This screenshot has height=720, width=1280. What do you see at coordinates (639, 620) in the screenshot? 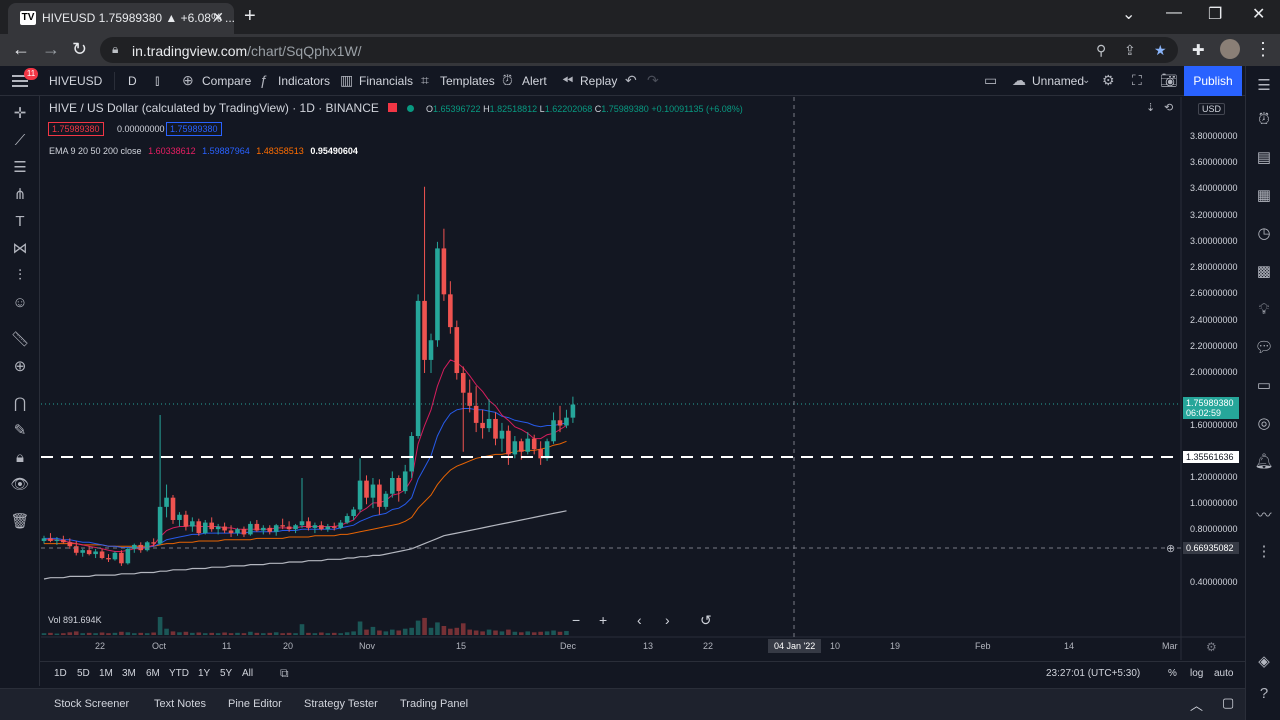
I see `scroll-left-icon: ‹` at bounding box center [639, 620].